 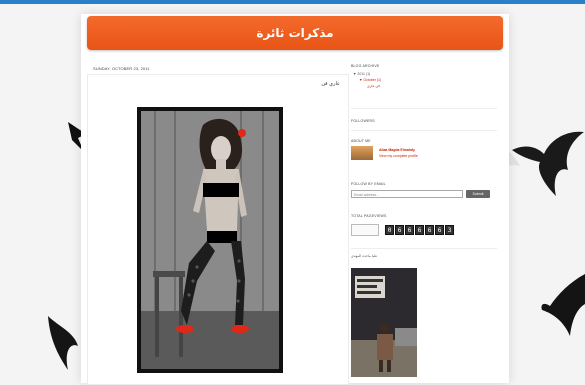 I want to click on archive-month: ▼ October (1), so click(x=370, y=80).